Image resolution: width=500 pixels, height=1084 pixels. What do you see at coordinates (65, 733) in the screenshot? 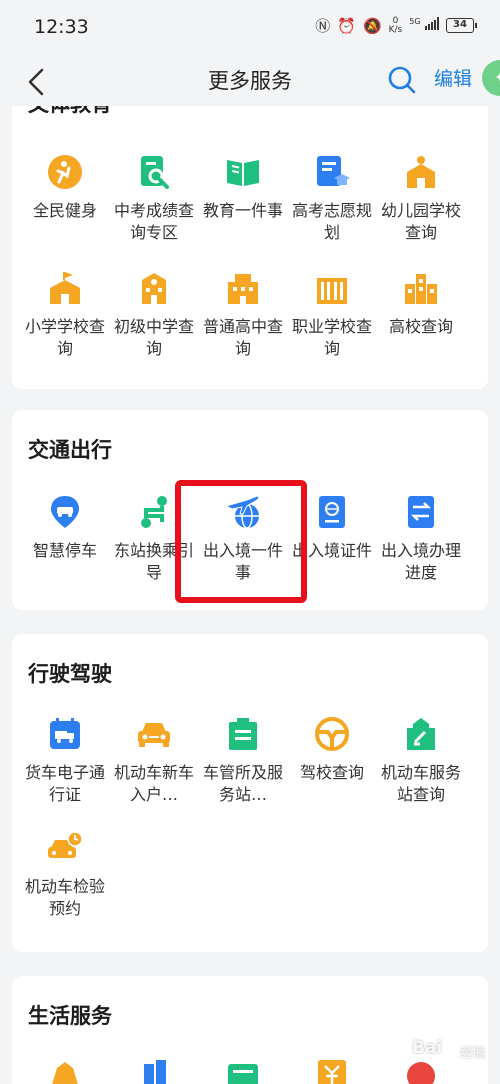
I see `truck-pass-icon` at bounding box center [65, 733].